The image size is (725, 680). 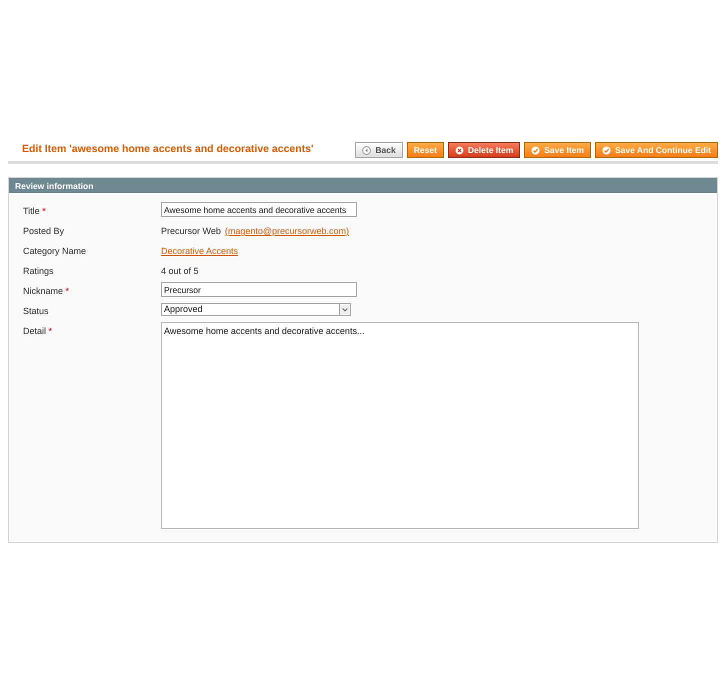 I want to click on field-label: Nickname, so click(x=43, y=291).